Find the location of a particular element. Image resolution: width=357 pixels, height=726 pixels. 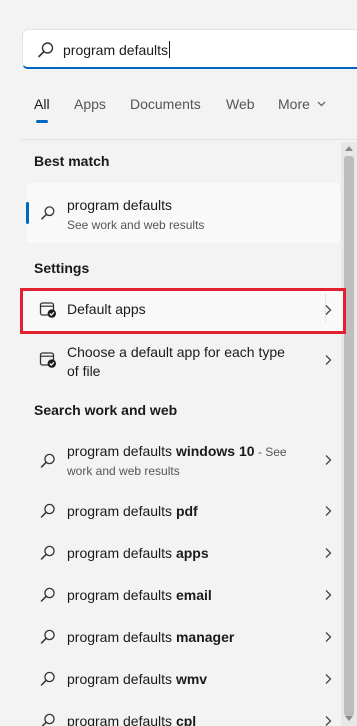

settings-heading: Settings is located at coordinates (62, 268).